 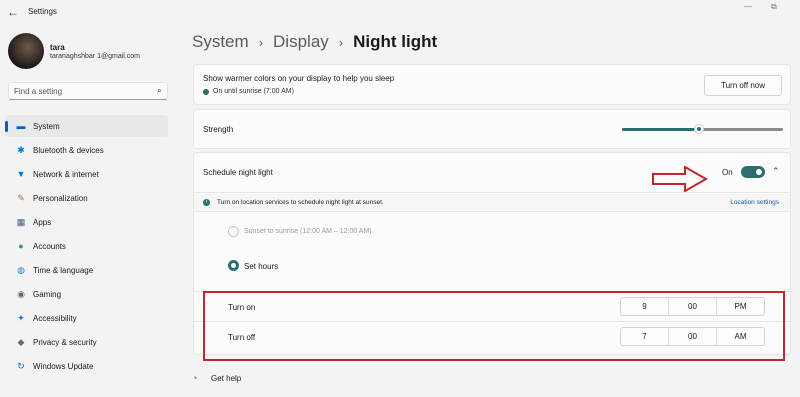 I want to click on sidebar-item-label: Windows Update, so click(x=63, y=366).